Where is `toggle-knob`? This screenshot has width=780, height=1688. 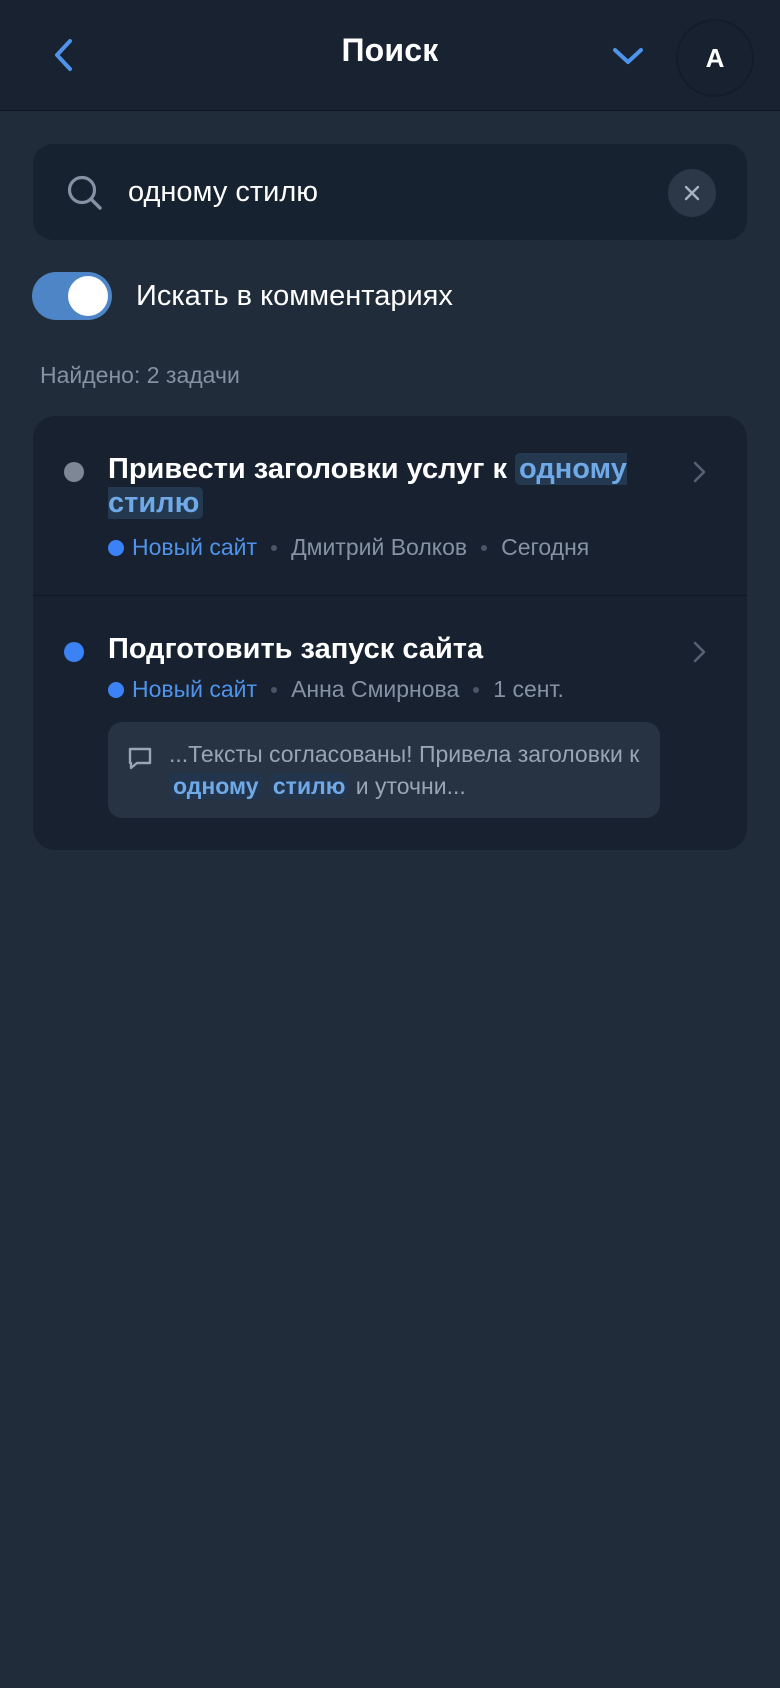
toggle-knob is located at coordinates (88, 296).